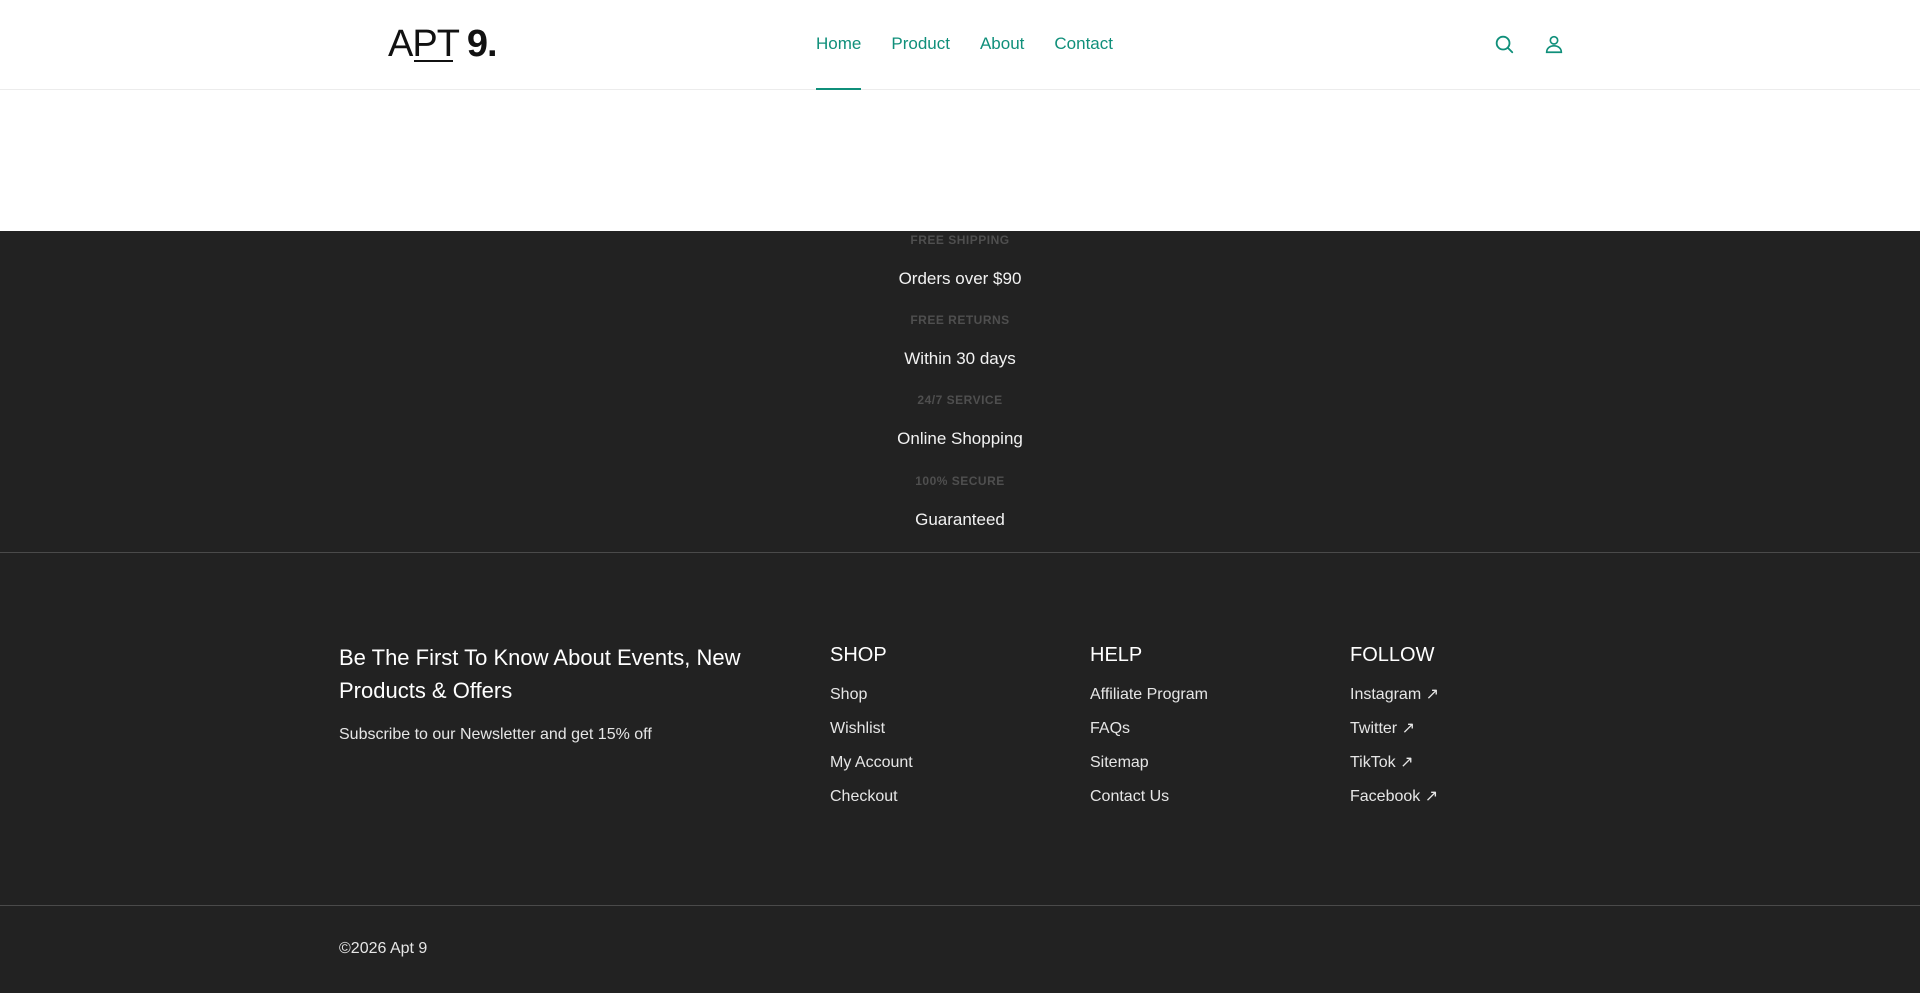  What do you see at coordinates (1116, 655) in the screenshot?
I see `column-heading: HELP` at bounding box center [1116, 655].